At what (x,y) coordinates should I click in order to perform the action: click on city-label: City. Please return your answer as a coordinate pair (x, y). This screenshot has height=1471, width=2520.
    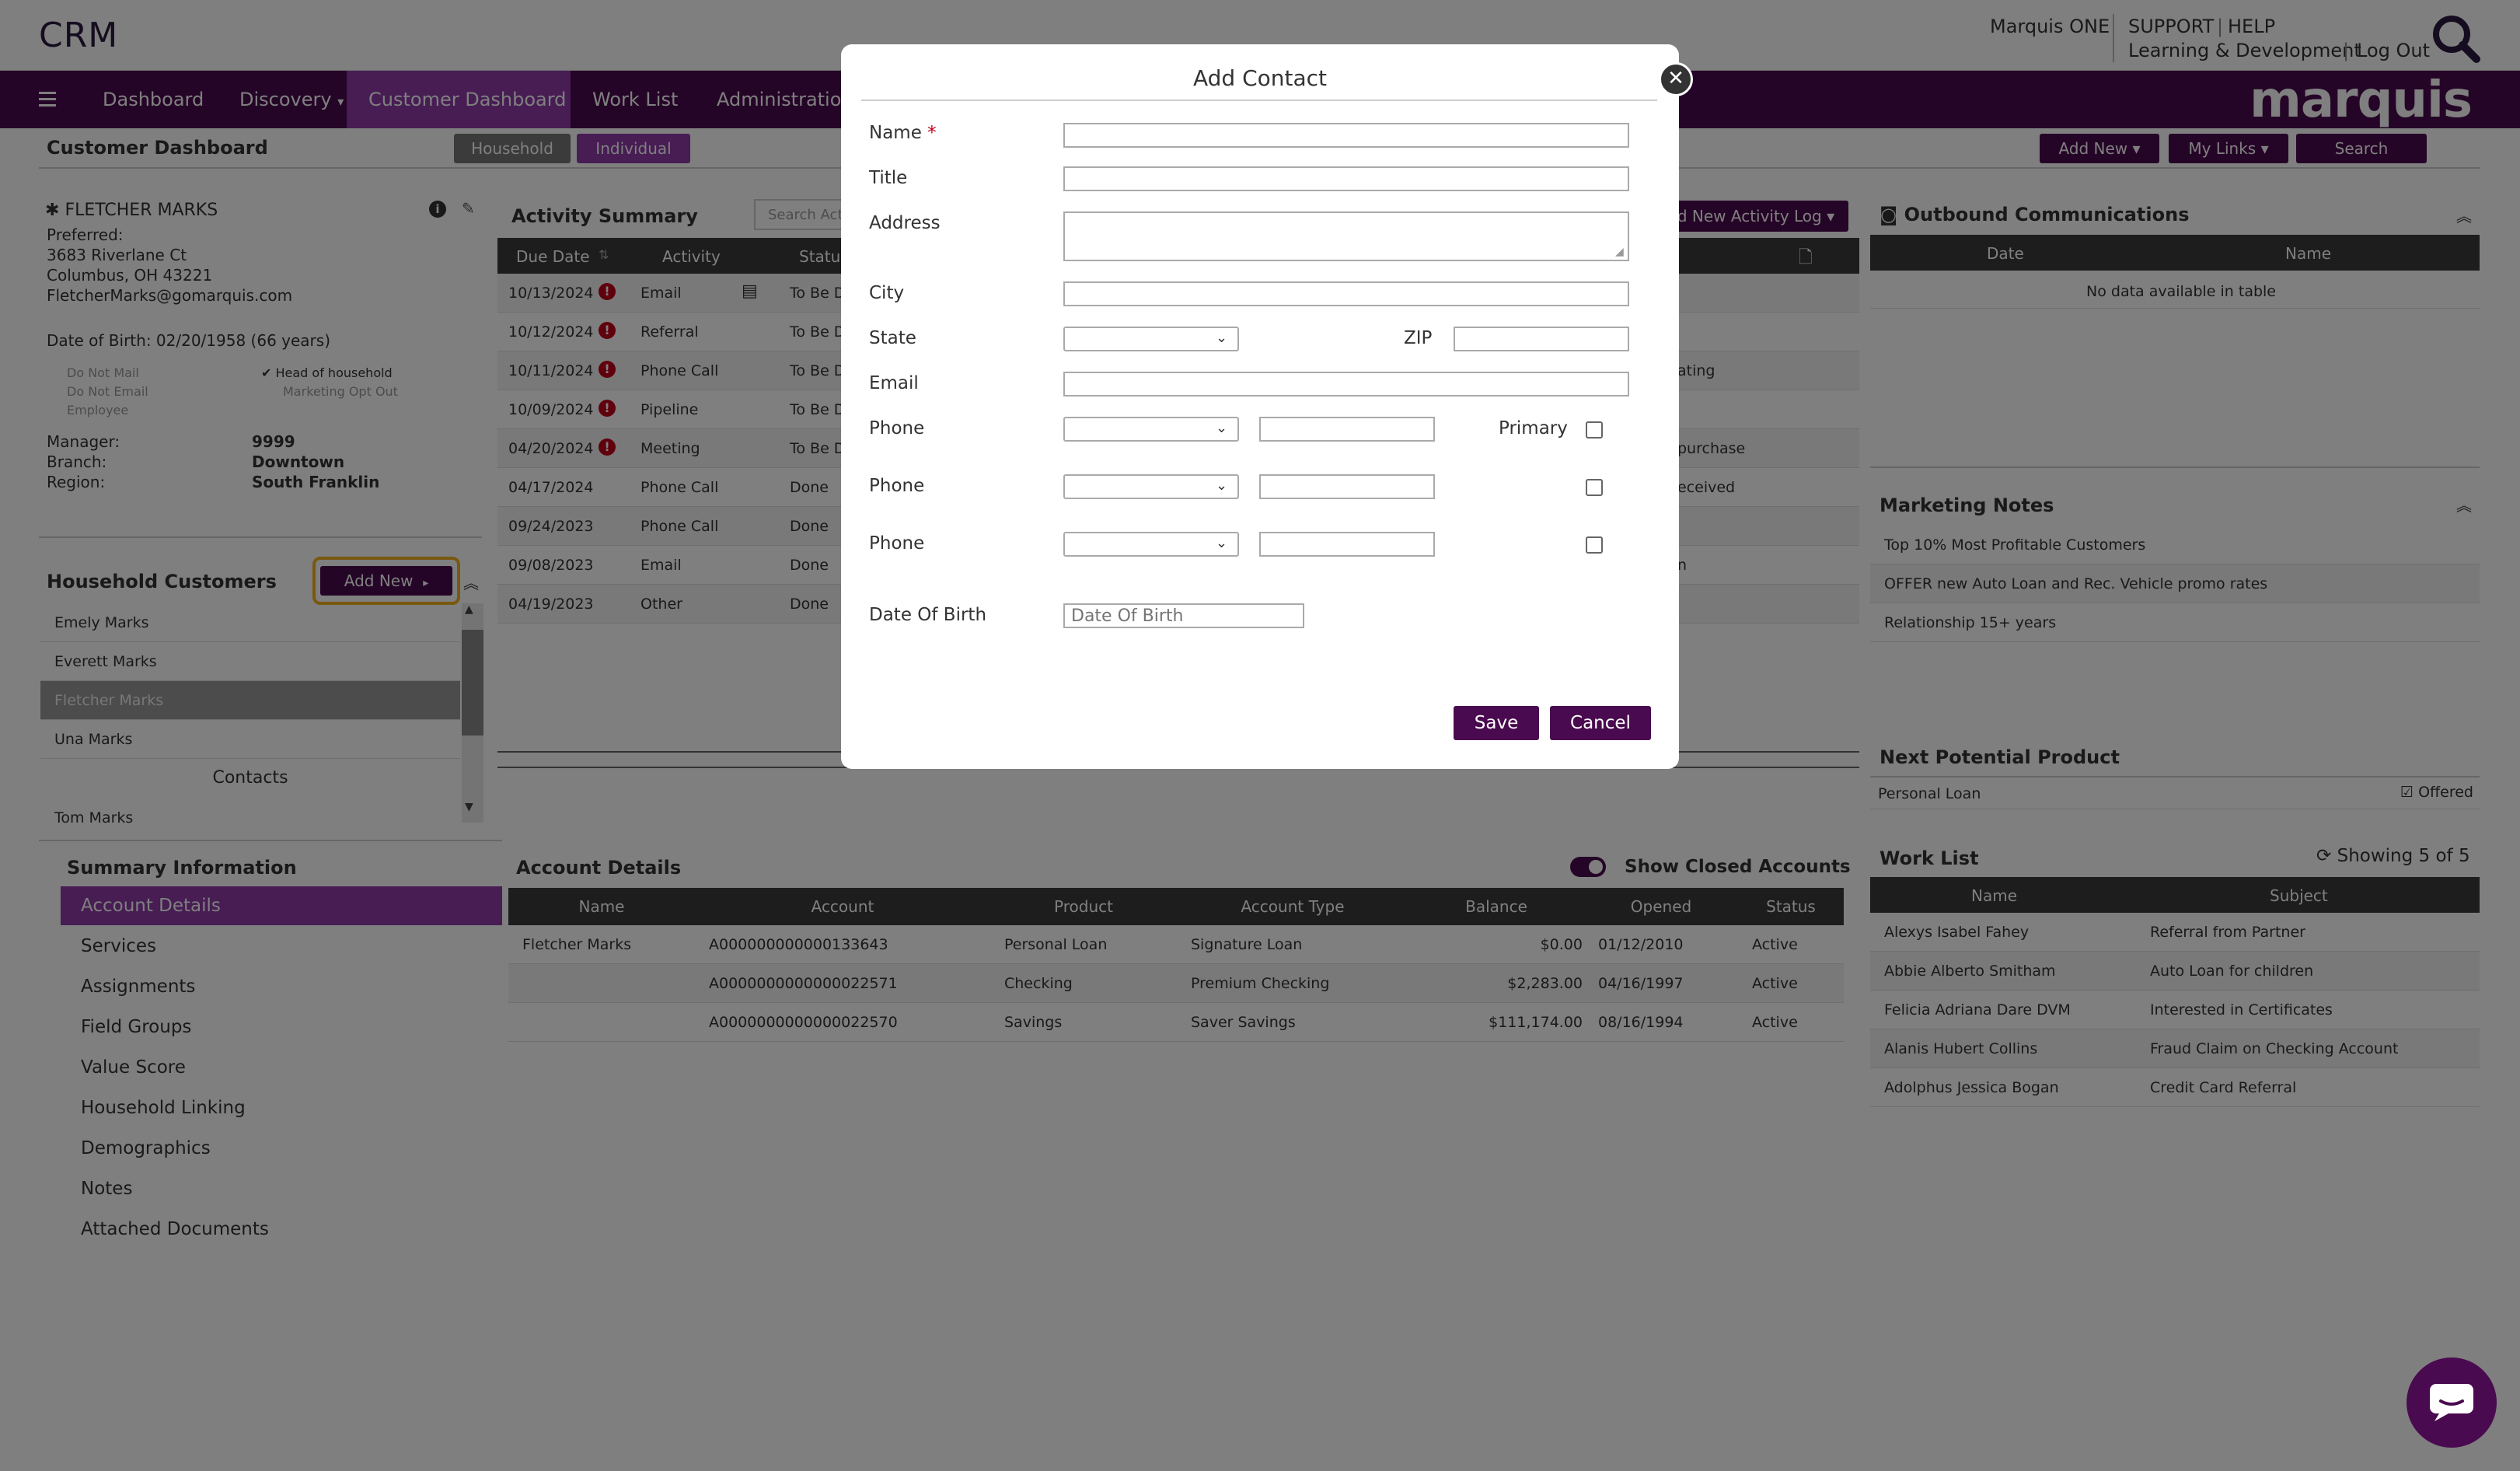
    Looking at the image, I should click on (887, 293).